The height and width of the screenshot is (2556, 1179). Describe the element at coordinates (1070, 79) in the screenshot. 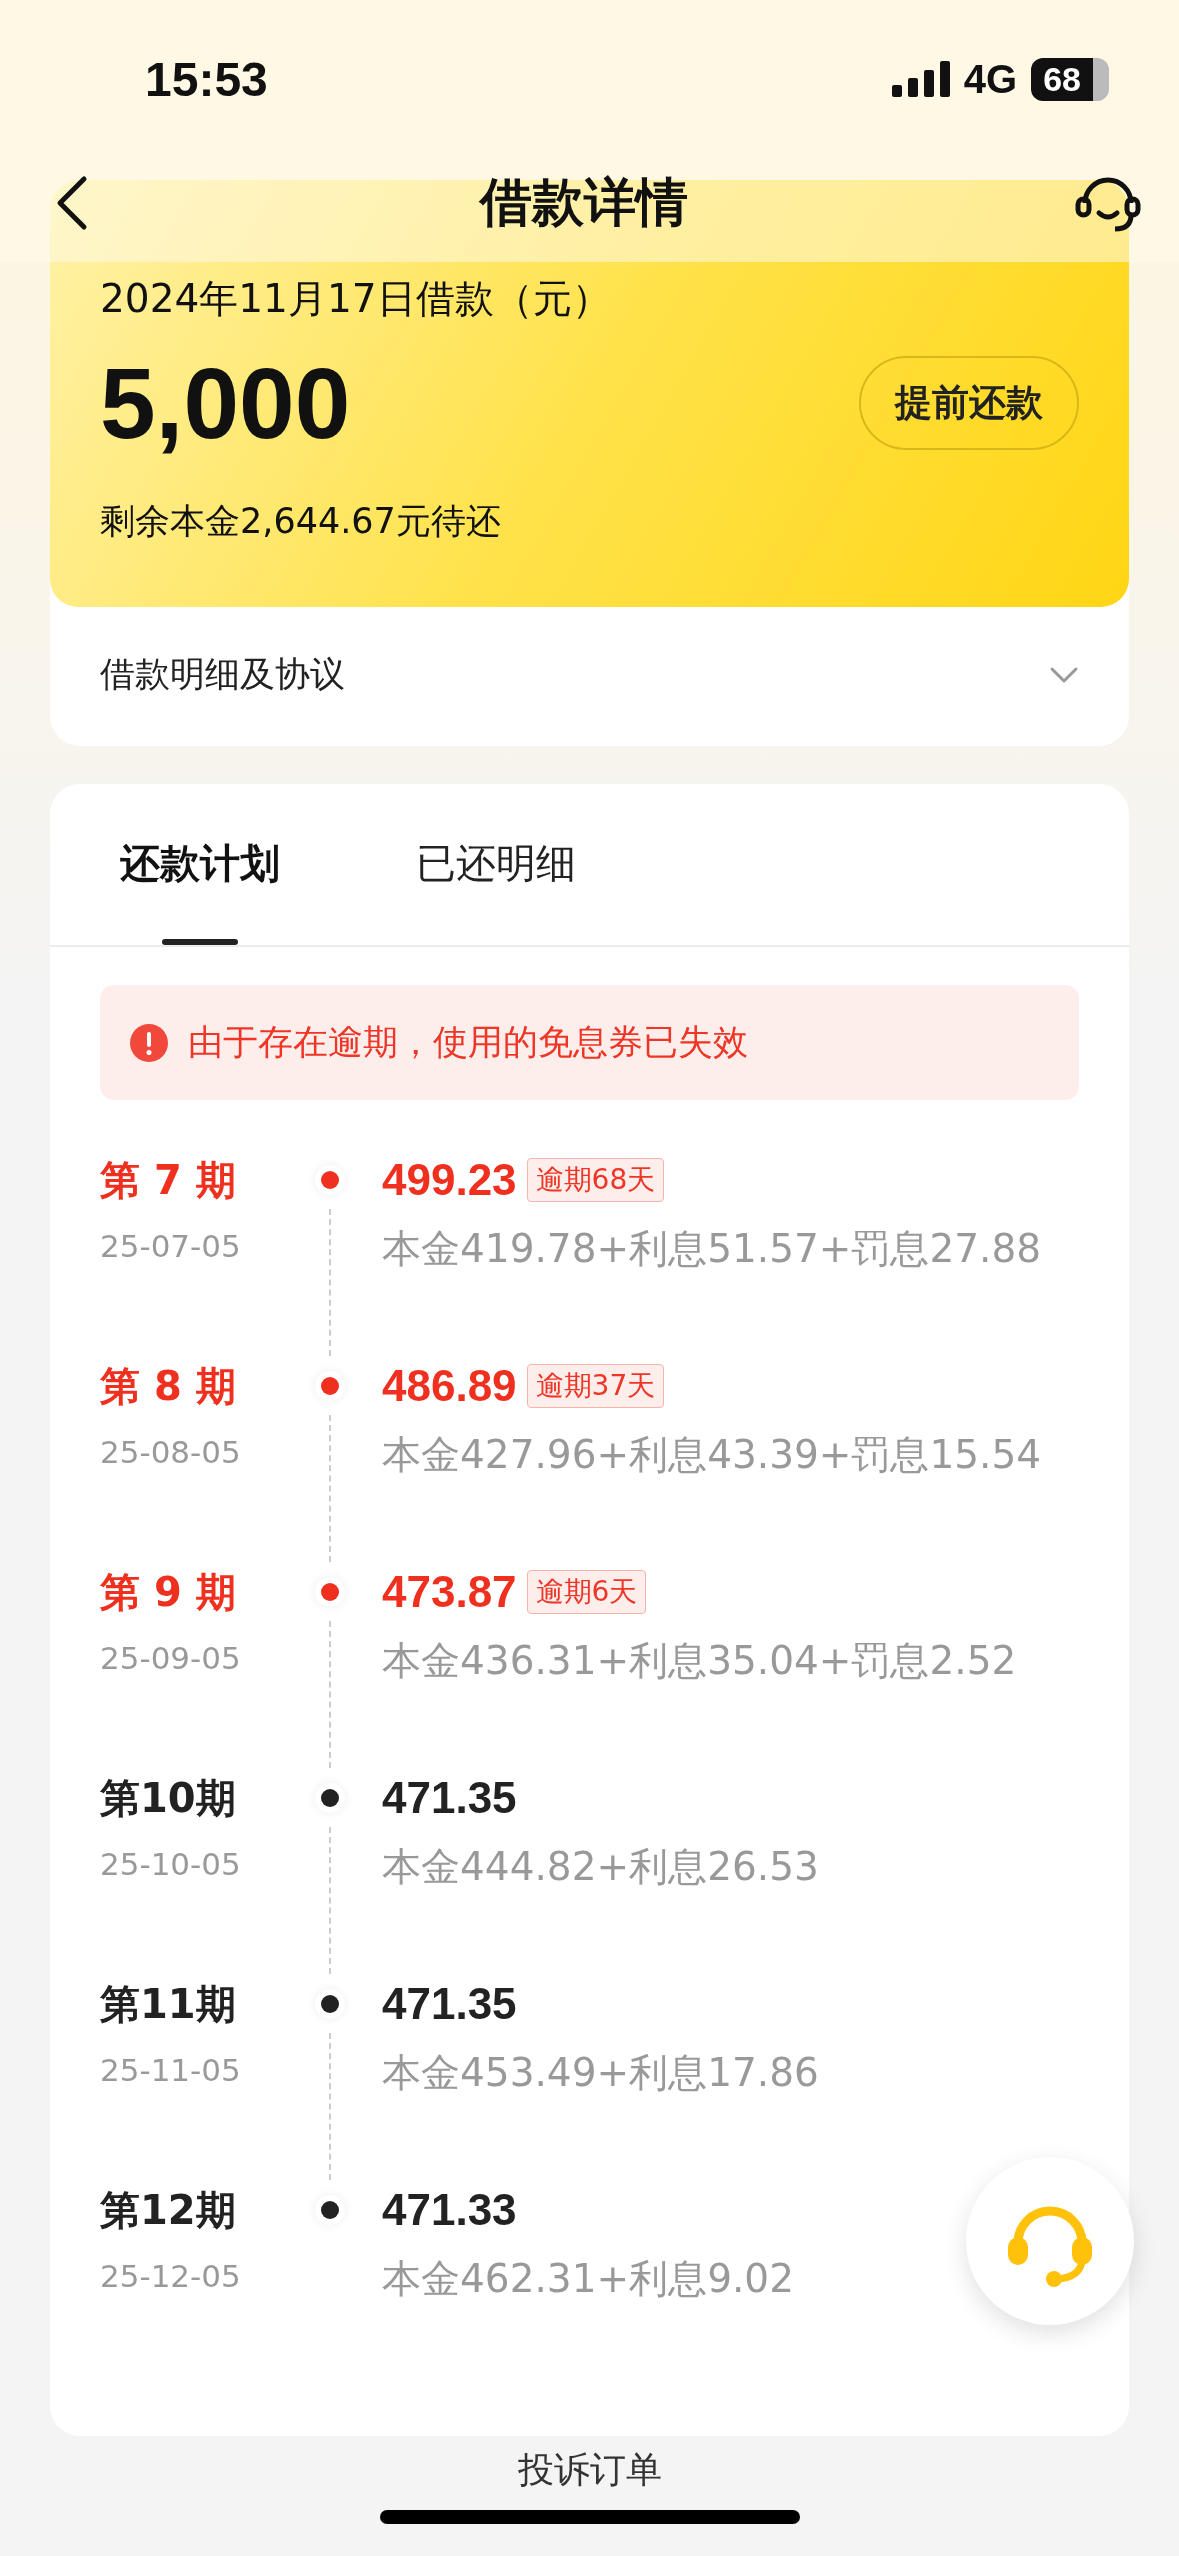

I see `battery-indicator: 68` at that location.